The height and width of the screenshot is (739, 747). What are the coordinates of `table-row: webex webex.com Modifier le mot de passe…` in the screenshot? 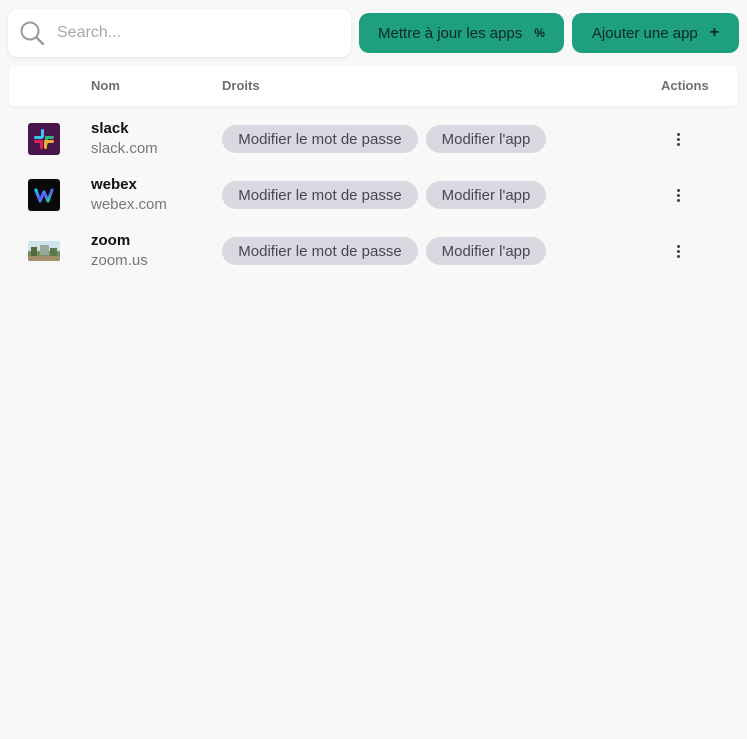 It's located at (373, 195).